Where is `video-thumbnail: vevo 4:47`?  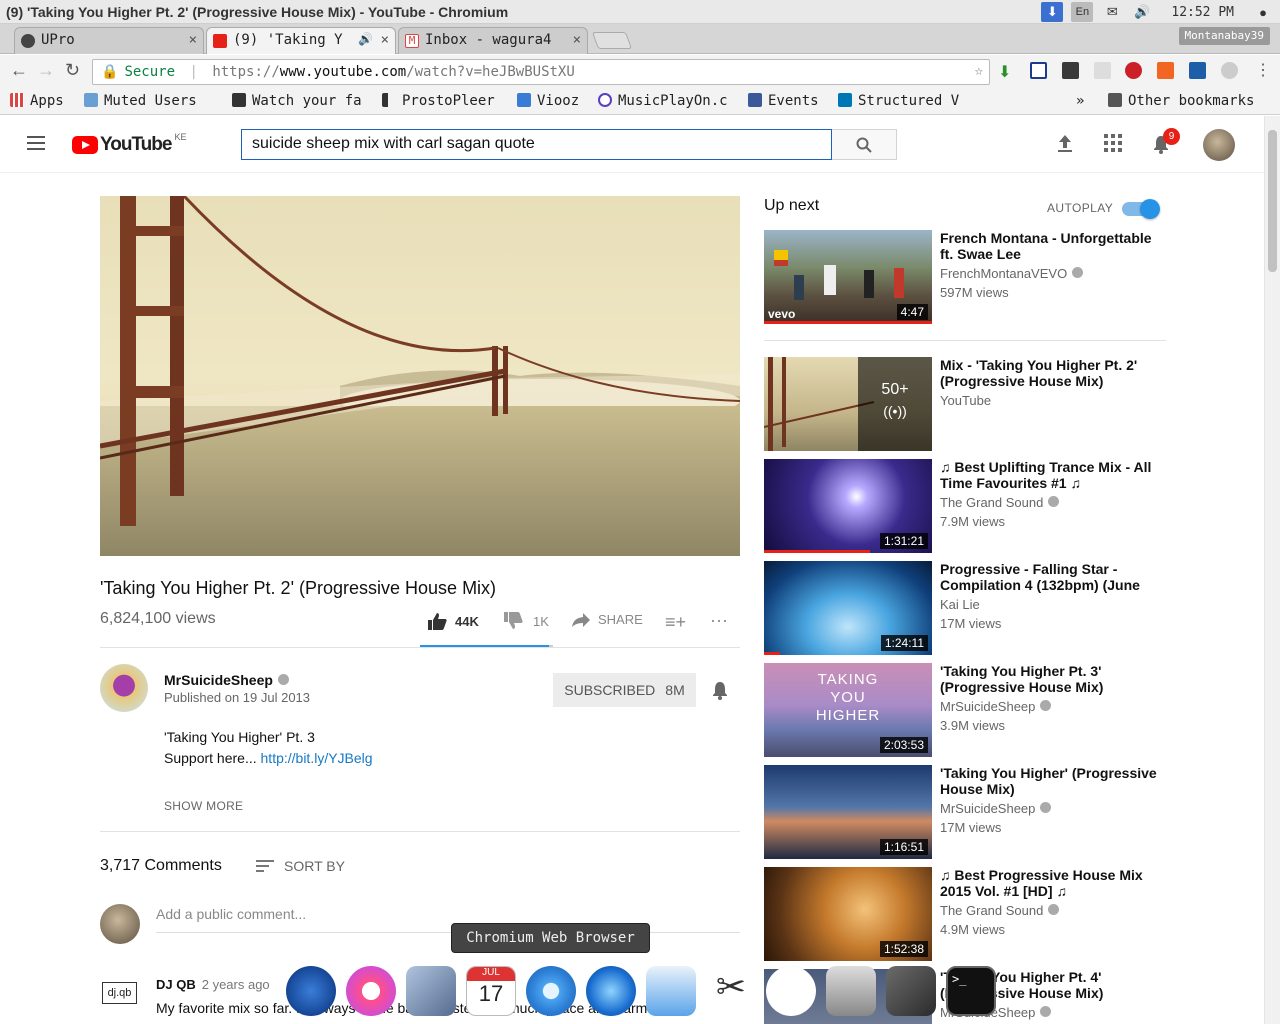 video-thumbnail: vevo 4:47 is located at coordinates (848, 277).